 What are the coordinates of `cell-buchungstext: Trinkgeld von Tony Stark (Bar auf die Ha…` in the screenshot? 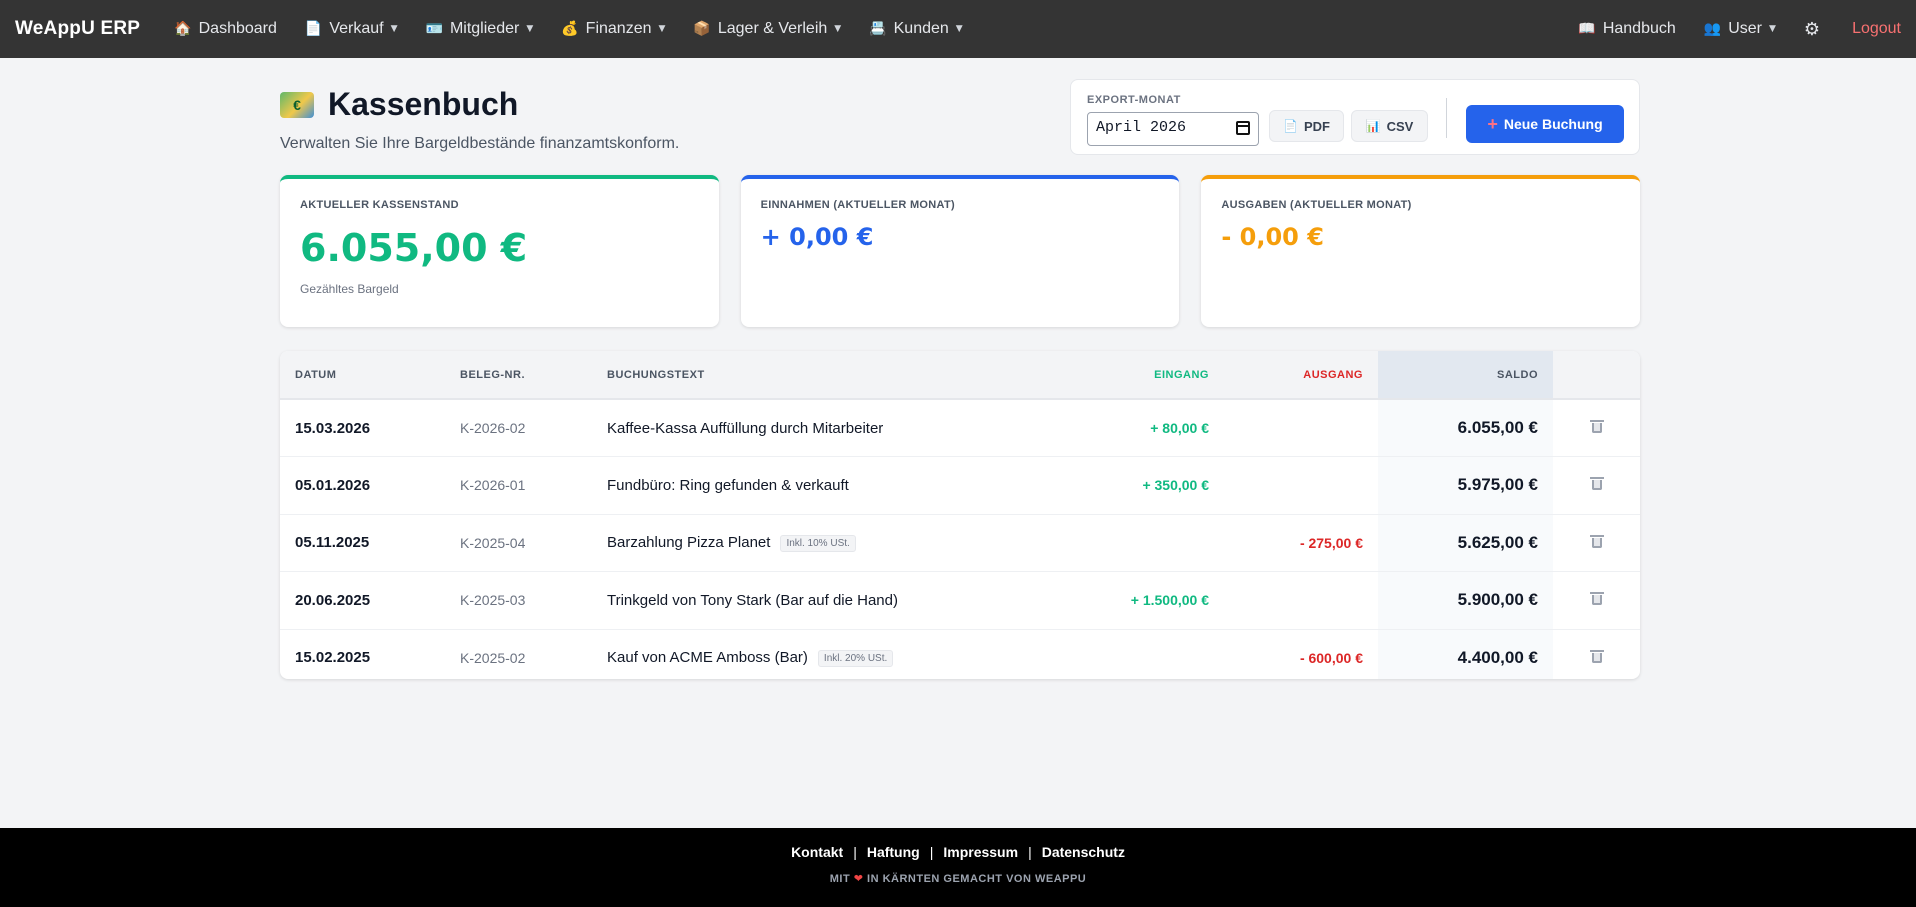 It's located at (832, 601).